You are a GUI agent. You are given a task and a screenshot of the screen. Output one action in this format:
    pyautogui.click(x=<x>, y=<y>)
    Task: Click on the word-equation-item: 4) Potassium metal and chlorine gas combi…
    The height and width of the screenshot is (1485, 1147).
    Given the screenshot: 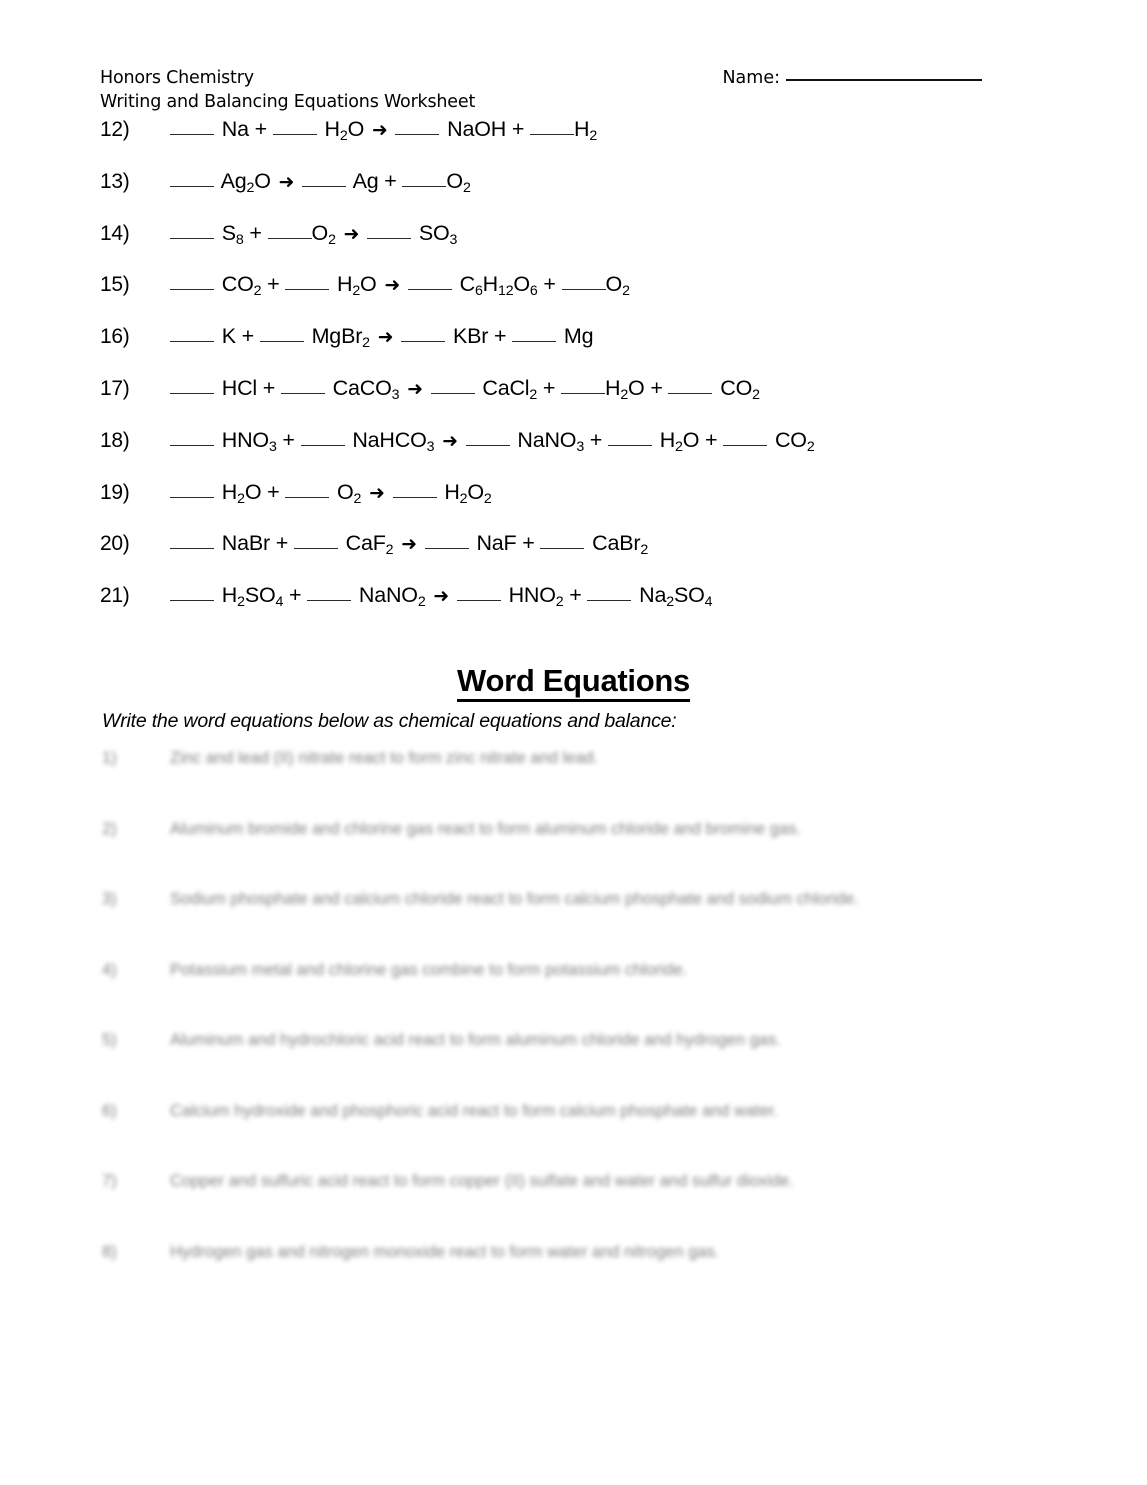 What is the action you would take?
    pyautogui.click(x=582, y=970)
    